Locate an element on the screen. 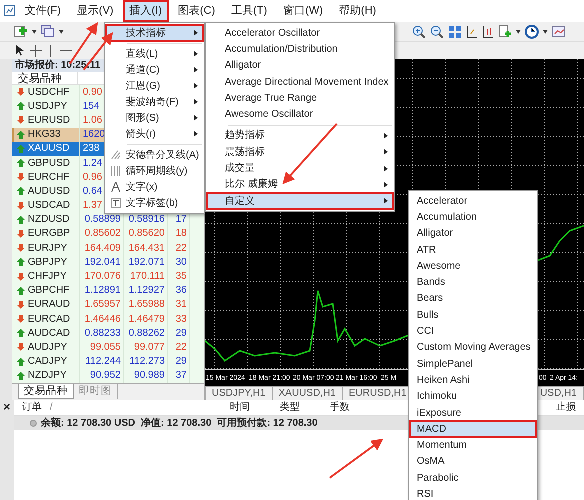 This screenshot has height=500, width=584. symbol-name: HKG33 is located at coordinates (44, 134).